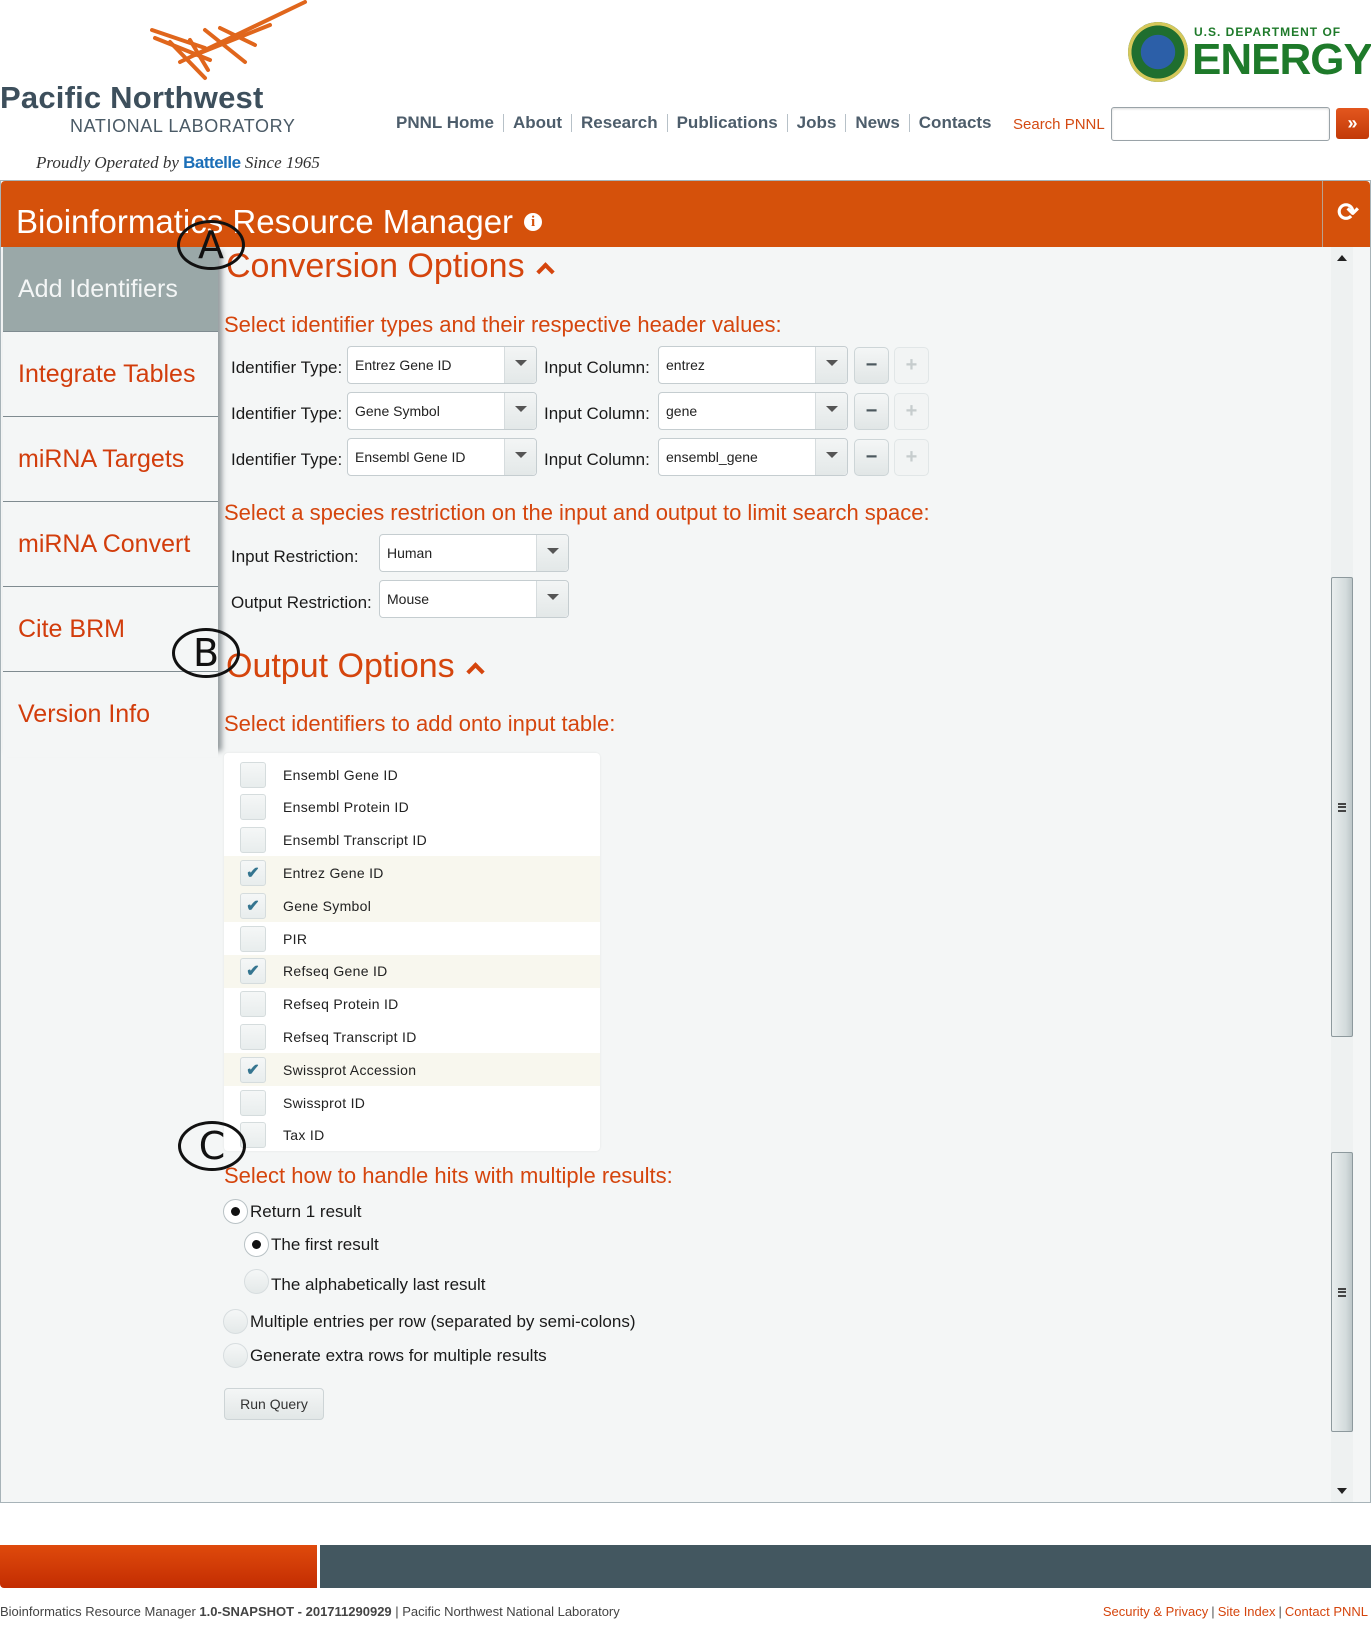  Describe the element at coordinates (274, 1404) in the screenshot. I see `run-query-button: Run Query` at that location.